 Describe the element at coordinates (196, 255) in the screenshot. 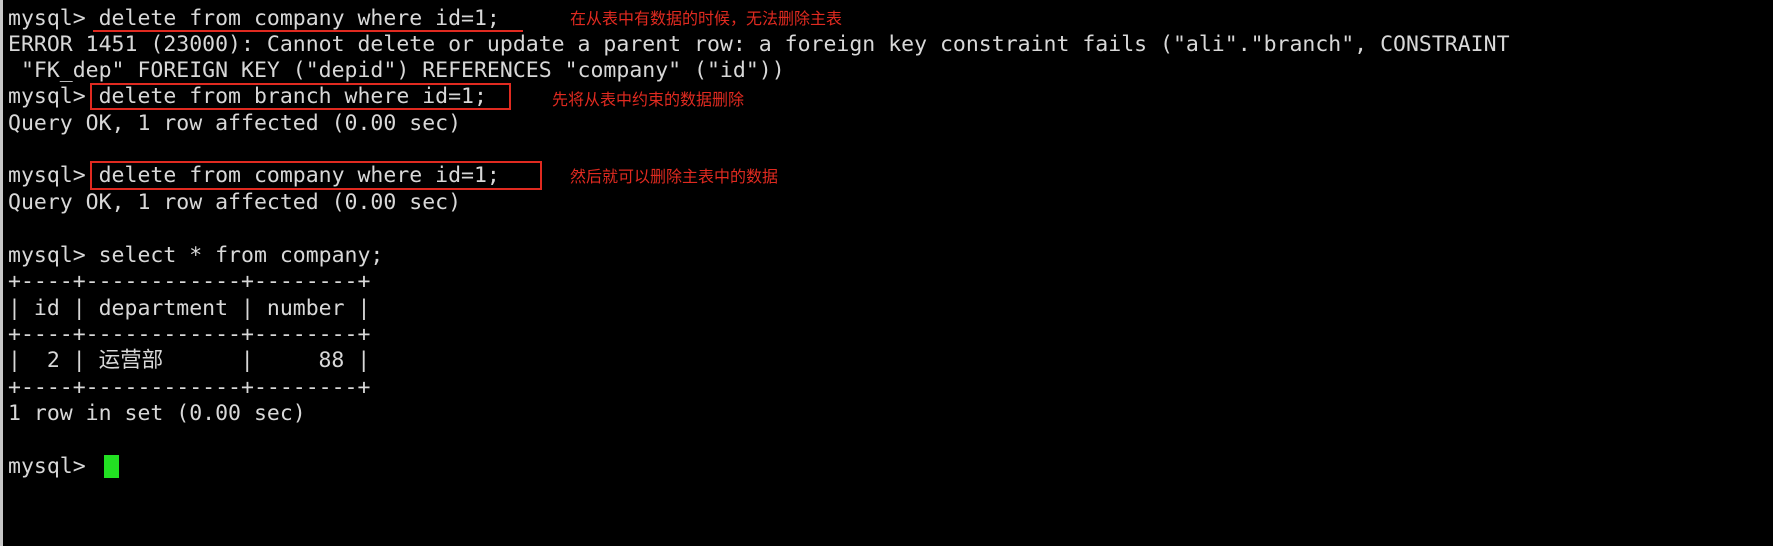

I see `terminal-line: mysql> select * from company;` at that location.